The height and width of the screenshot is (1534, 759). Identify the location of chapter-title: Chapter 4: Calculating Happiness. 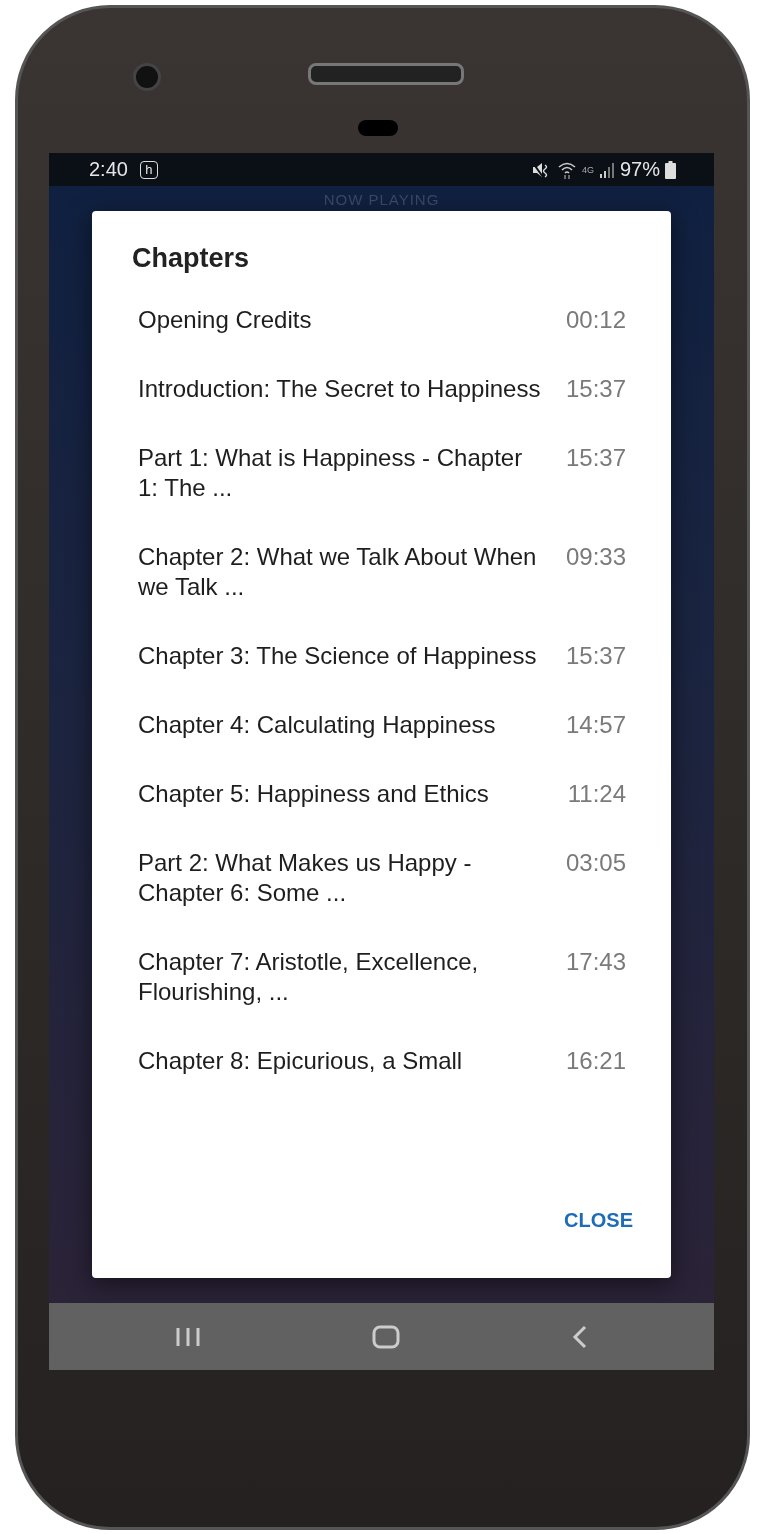
(317, 725).